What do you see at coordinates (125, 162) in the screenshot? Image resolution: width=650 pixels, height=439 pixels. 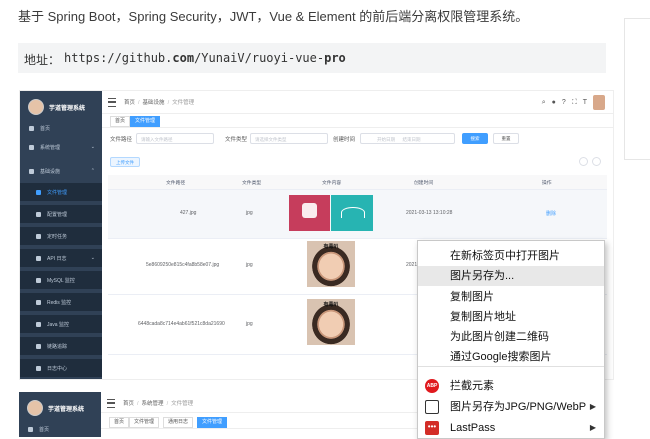 I see `upload-button: 上传文件` at bounding box center [125, 162].